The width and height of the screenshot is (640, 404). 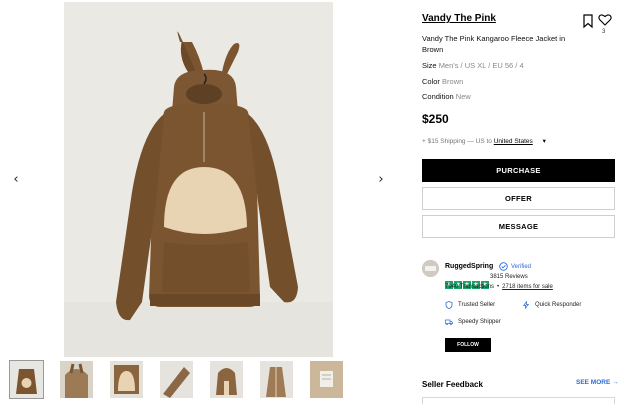 I want to click on thumbnail-strip, so click(x=179, y=379).